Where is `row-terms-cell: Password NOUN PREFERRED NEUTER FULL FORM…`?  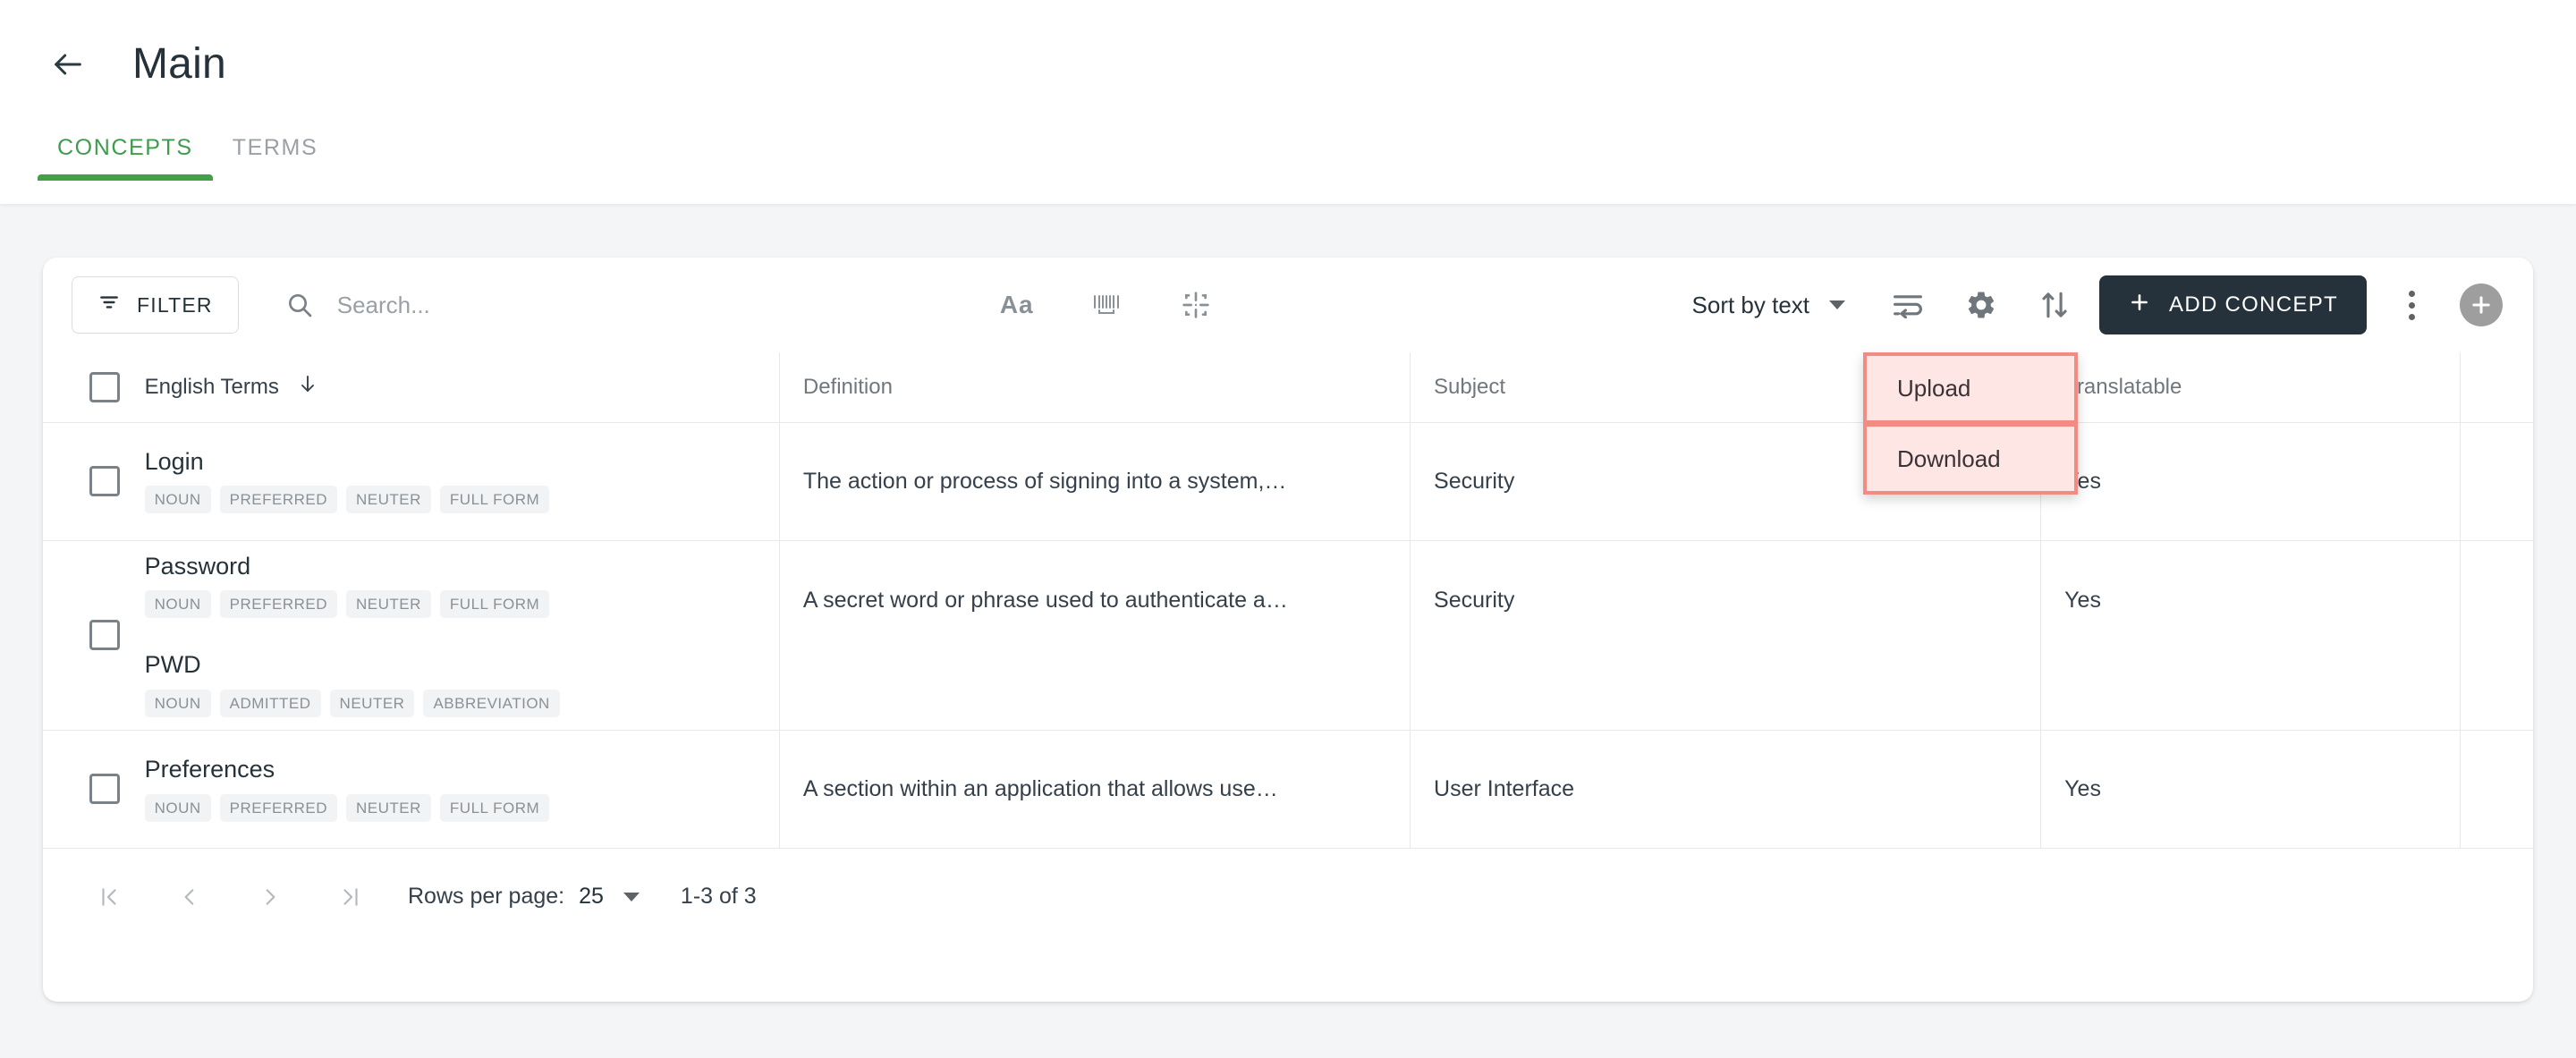
row-terms-cell: Password NOUN PREFERRED NEUTER FULL FORM… is located at coordinates (449, 635).